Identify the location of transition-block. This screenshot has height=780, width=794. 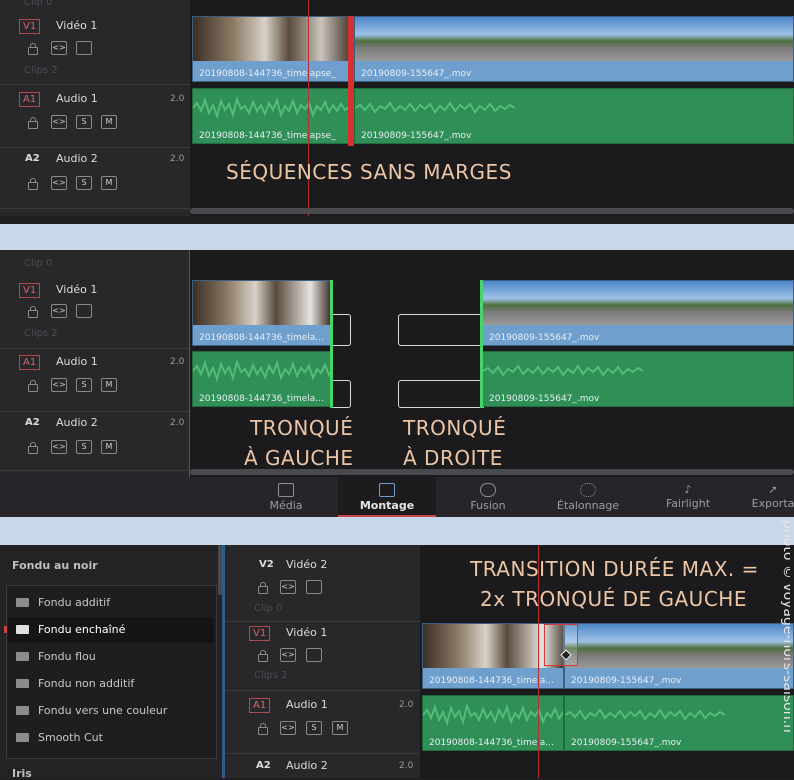
(561, 645).